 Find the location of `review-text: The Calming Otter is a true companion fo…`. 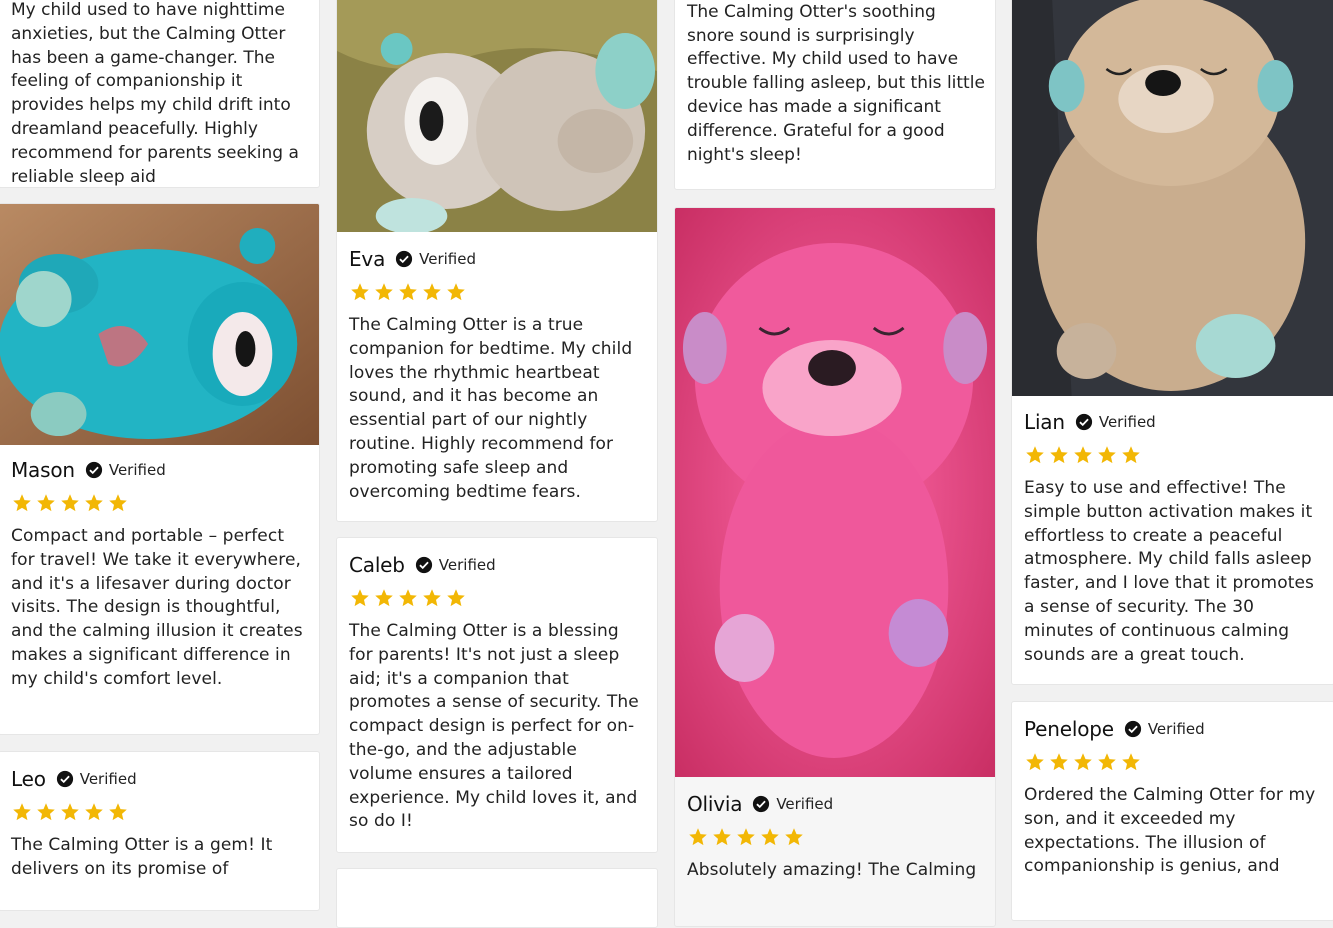

review-text: The Calming Otter is a true companion fo… is located at coordinates (491, 408).